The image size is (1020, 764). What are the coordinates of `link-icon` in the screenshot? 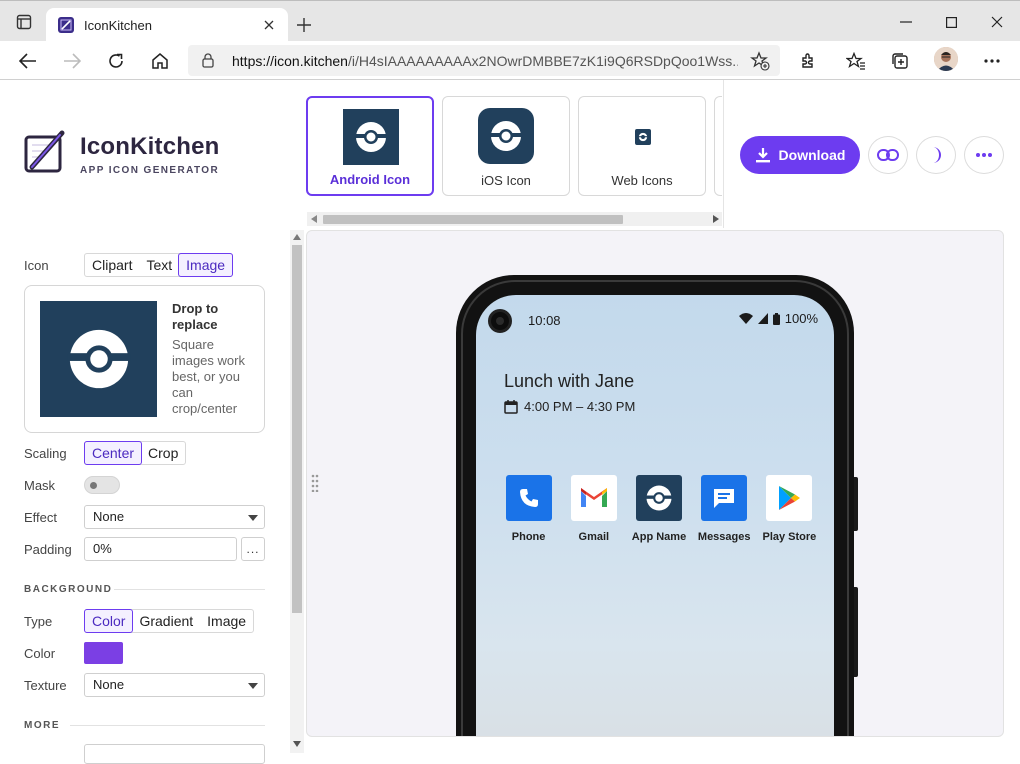 It's located at (888, 155).